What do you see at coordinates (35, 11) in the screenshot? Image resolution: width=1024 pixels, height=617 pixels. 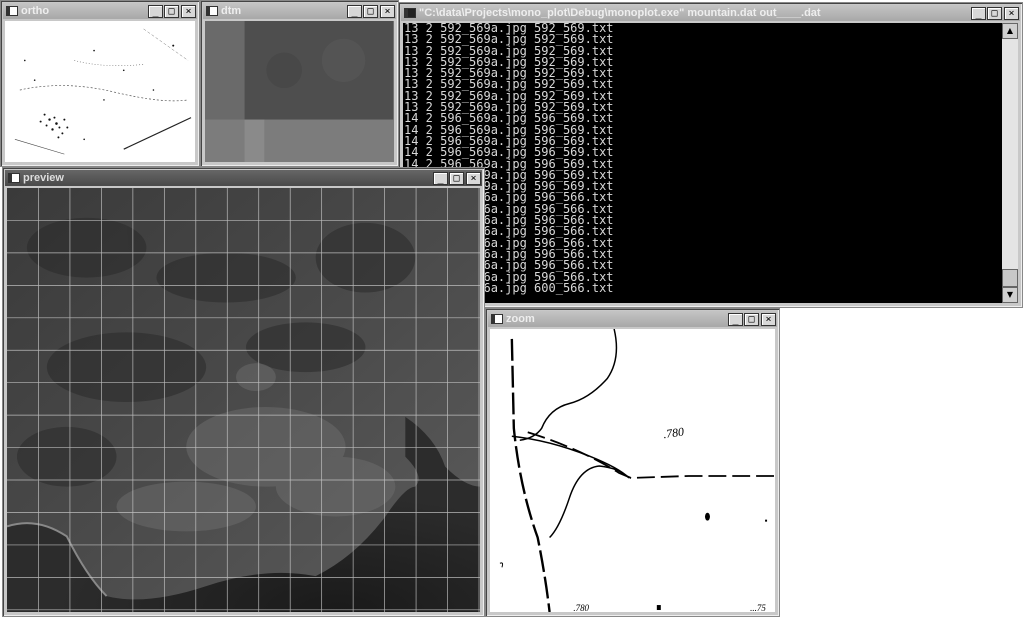 I see `window-title: ortho` at bounding box center [35, 11].